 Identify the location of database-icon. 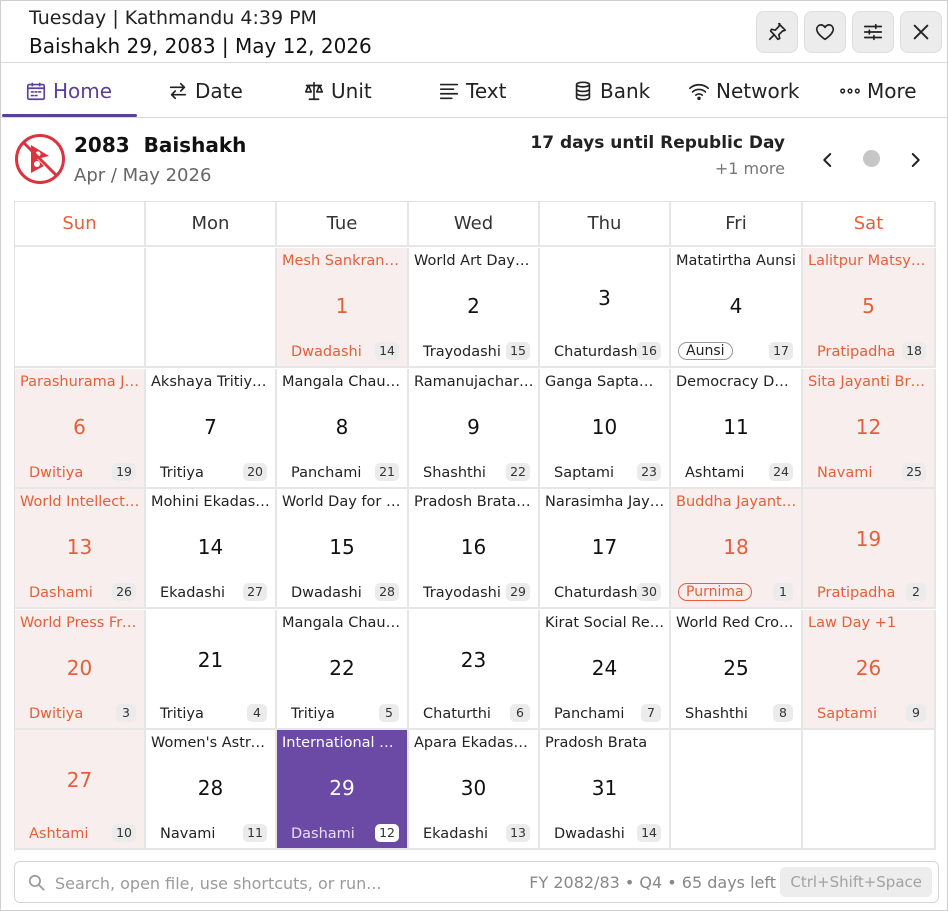
(583, 91).